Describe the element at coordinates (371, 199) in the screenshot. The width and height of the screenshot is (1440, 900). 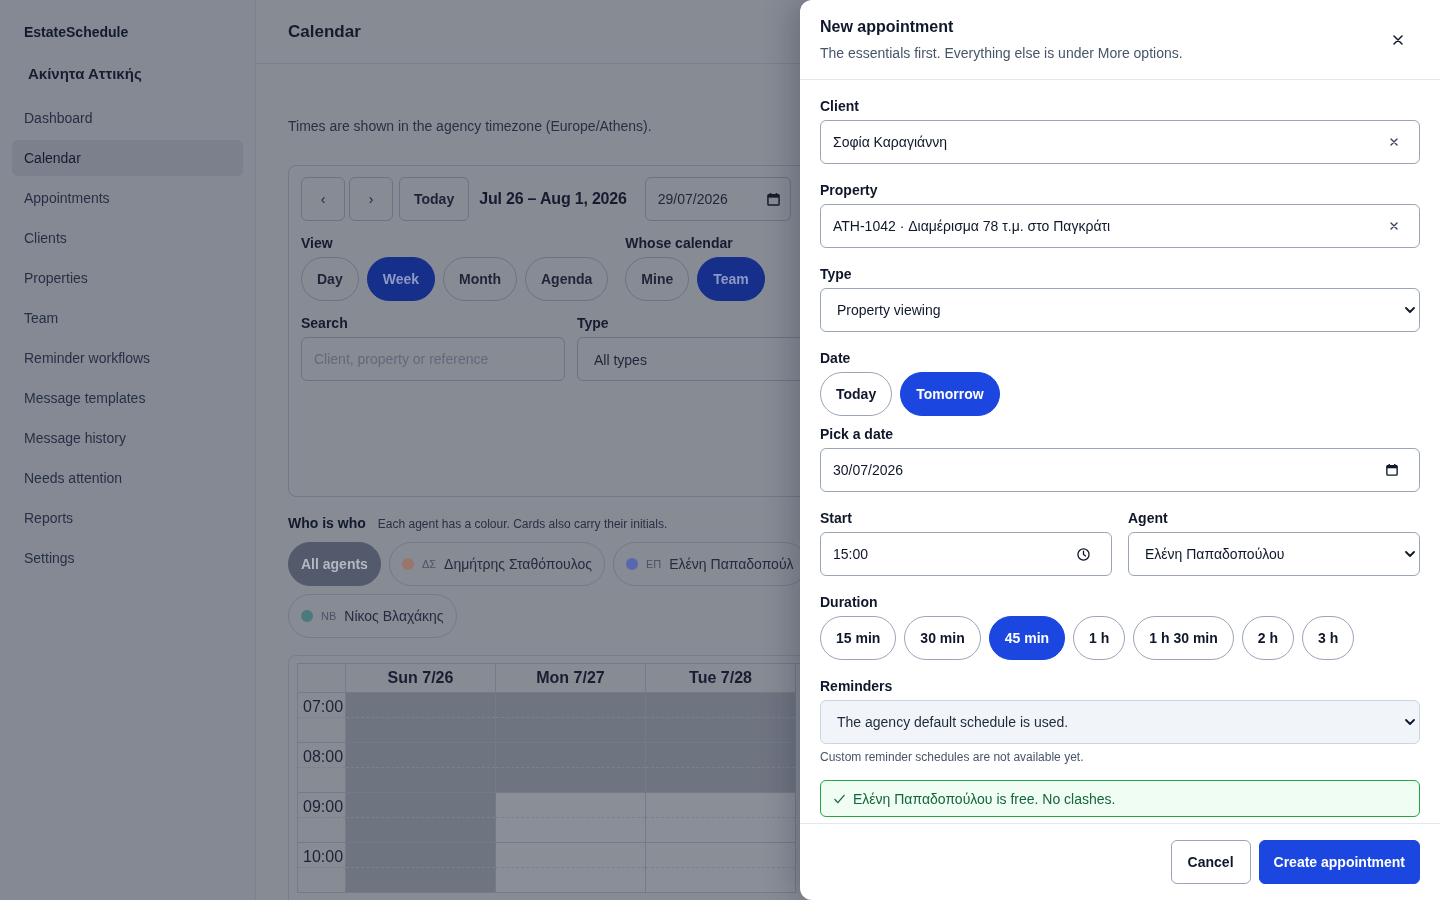
I see `next-button: ›` at that location.